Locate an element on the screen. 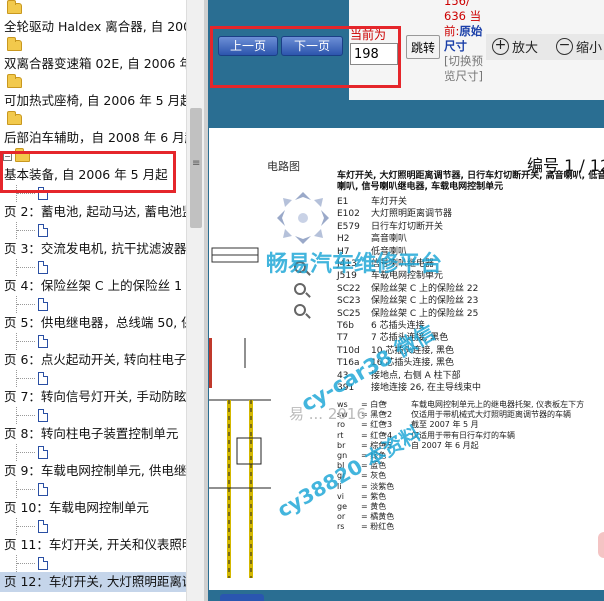 Image resolution: width=604 pixels, height=601 pixels. tree-item: 双离合器变速箱 02E, 自 2006 年 5 月起 is located at coordinates (93, 64).